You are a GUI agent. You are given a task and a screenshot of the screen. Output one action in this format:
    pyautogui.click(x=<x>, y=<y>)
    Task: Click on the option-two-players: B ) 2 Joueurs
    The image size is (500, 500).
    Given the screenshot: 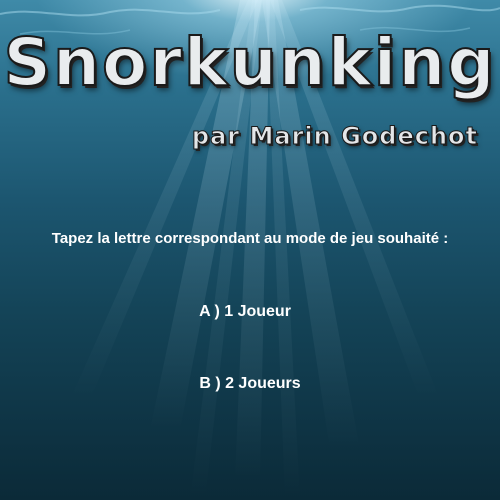 What is the action you would take?
    pyautogui.click(x=250, y=384)
    